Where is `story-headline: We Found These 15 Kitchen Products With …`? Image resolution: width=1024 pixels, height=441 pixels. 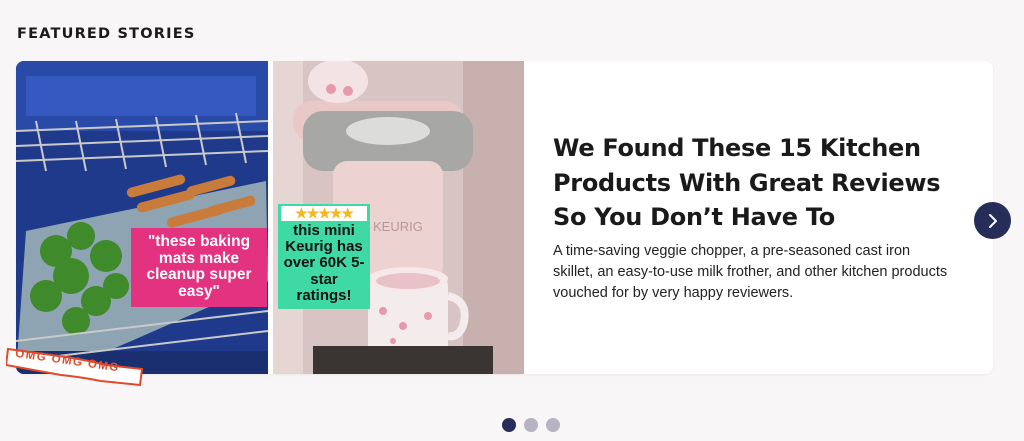 story-headline: We Found These 15 Kitchen Products With … is located at coordinates (758, 183).